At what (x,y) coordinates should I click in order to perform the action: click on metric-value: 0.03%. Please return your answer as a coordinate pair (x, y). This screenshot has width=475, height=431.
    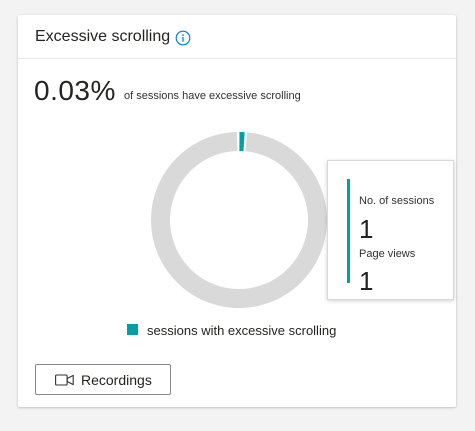
    Looking at the image, I should click on (75, 90).